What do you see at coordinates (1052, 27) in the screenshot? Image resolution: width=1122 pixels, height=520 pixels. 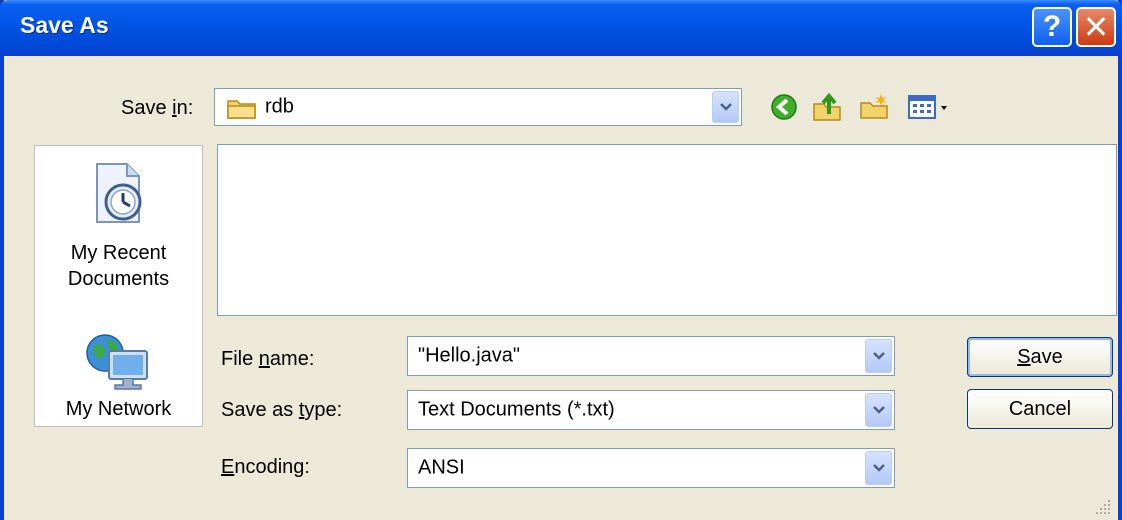 I see `help-button: ?` at bounding box center [1052, 27].